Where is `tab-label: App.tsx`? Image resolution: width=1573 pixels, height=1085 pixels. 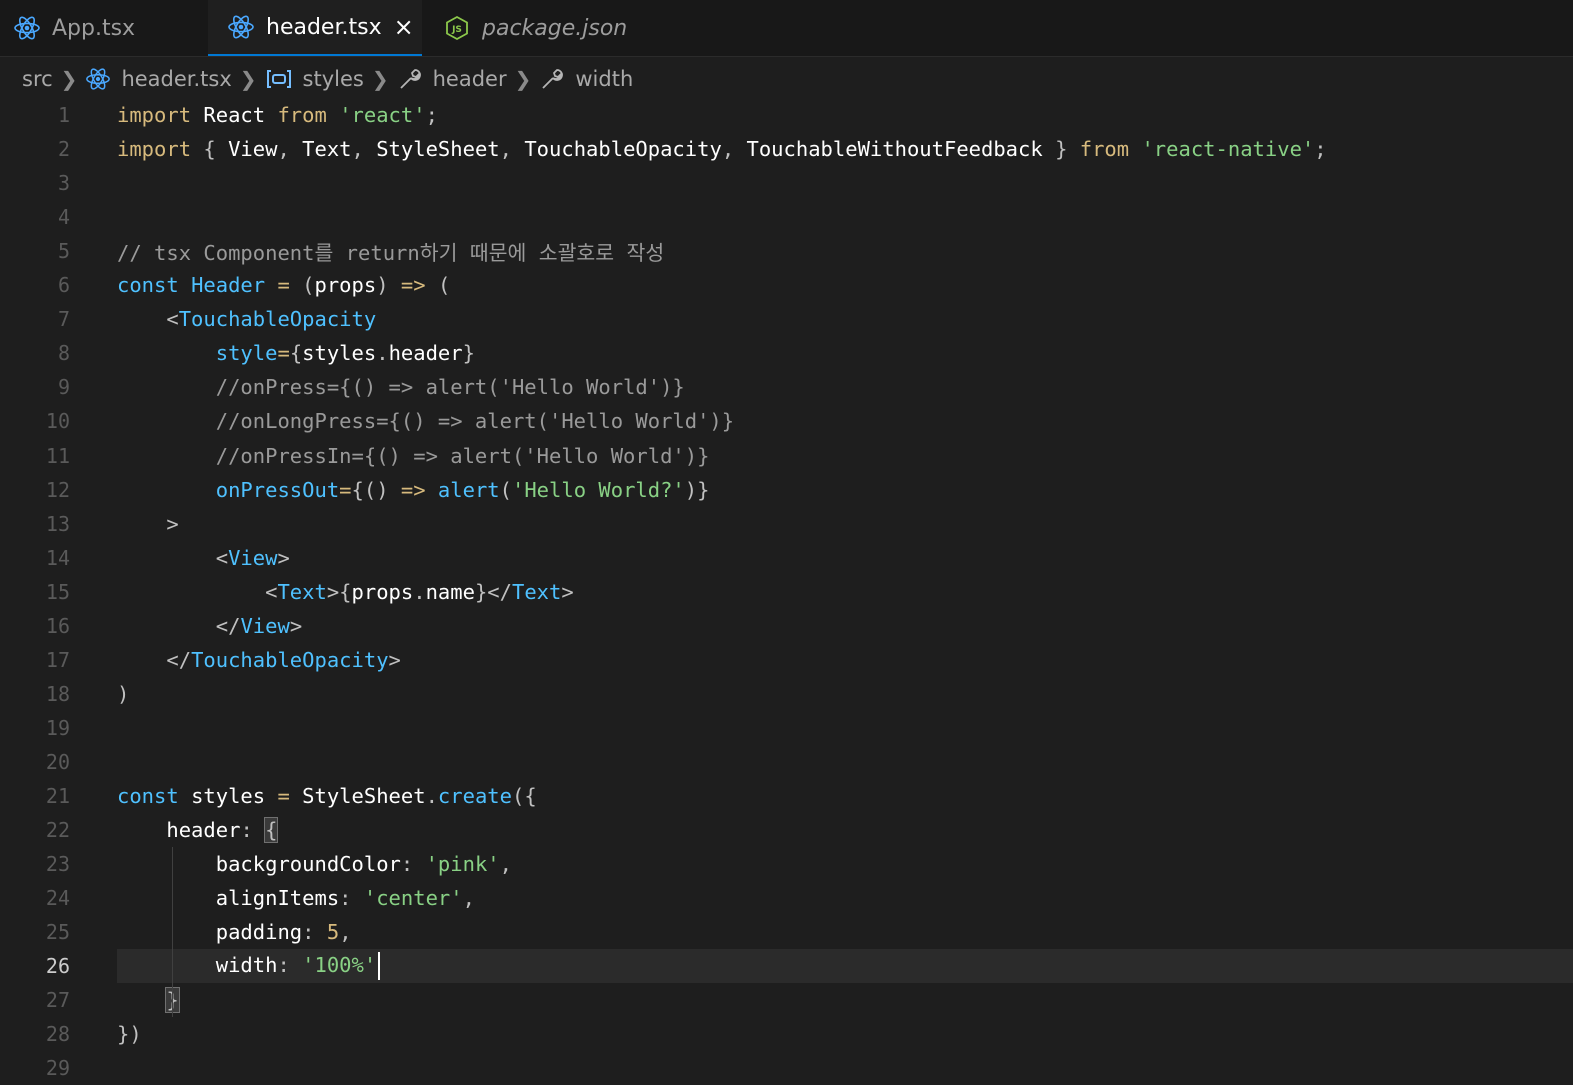 tab-label: App.tsx is located at coordinates (94, 28).